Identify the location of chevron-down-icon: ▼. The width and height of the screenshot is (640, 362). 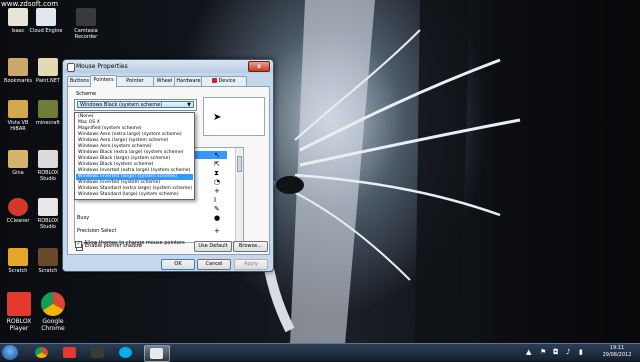
(189, 105).